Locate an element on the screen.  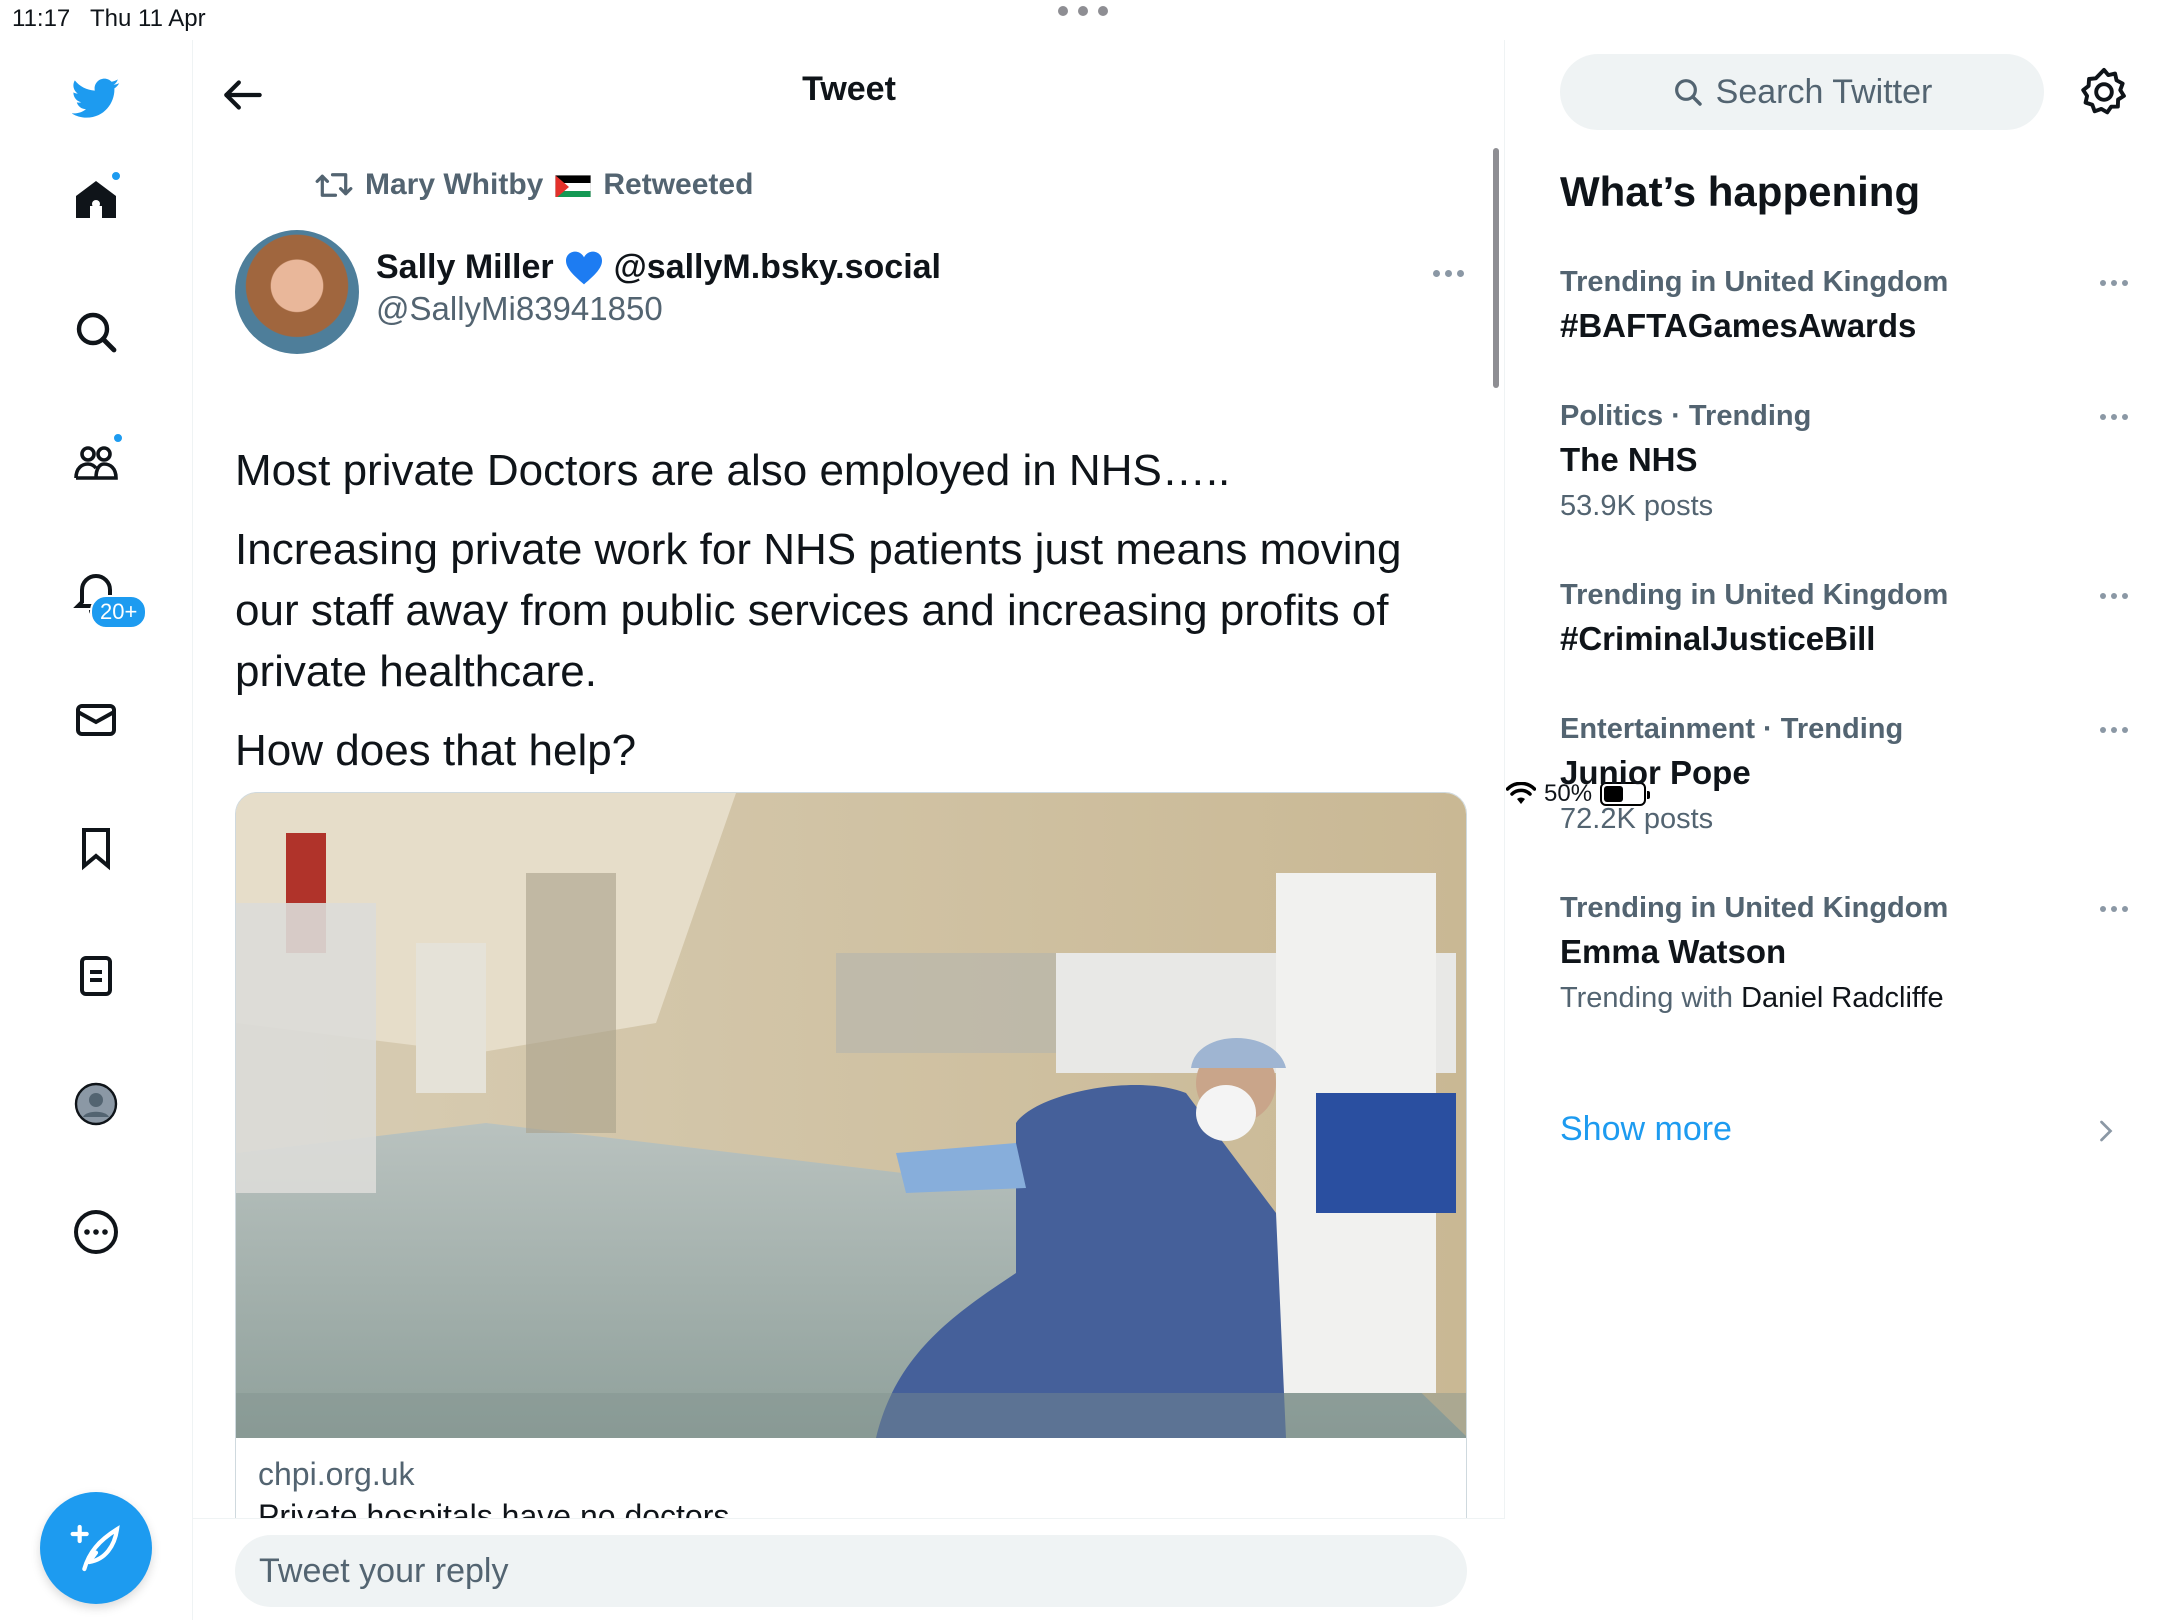
reply-bar: Tweet your reply is located at coordinates (849, 1569).